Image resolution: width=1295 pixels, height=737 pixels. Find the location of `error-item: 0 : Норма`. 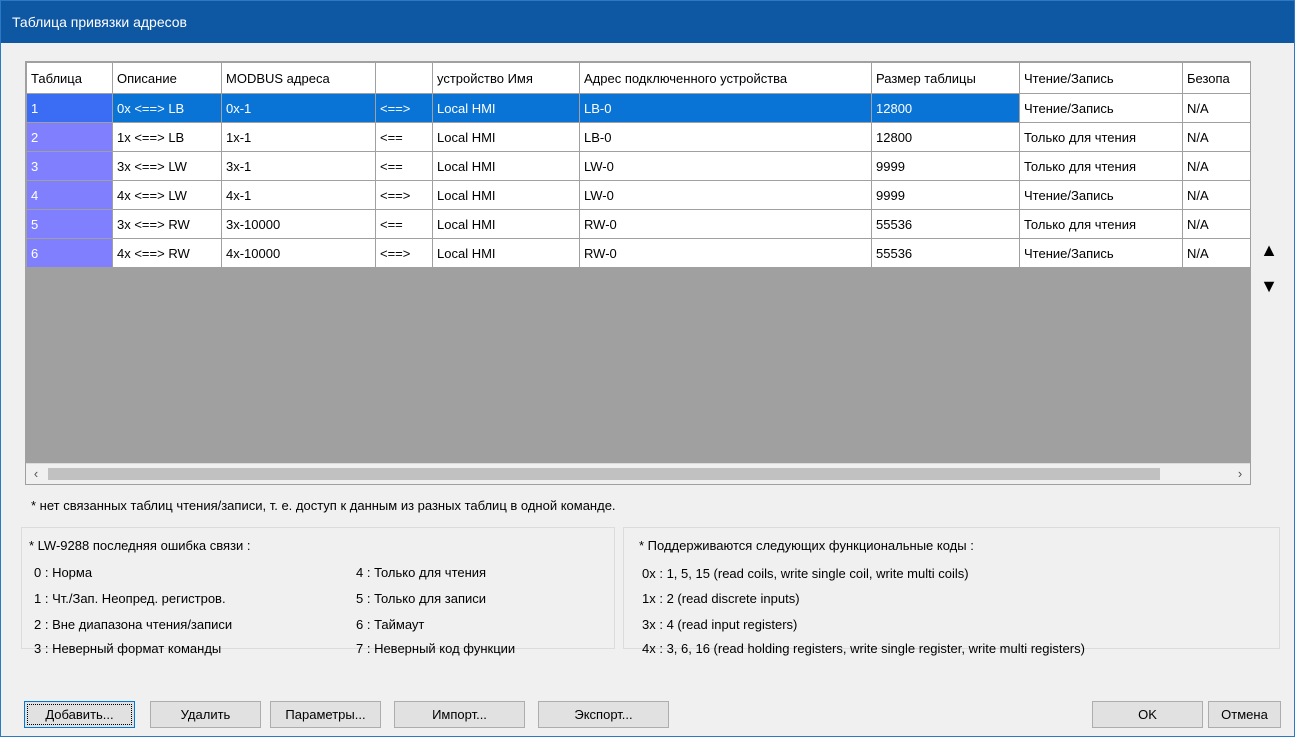

error-item: 0 : Норма is located at coordinates (63, 572).